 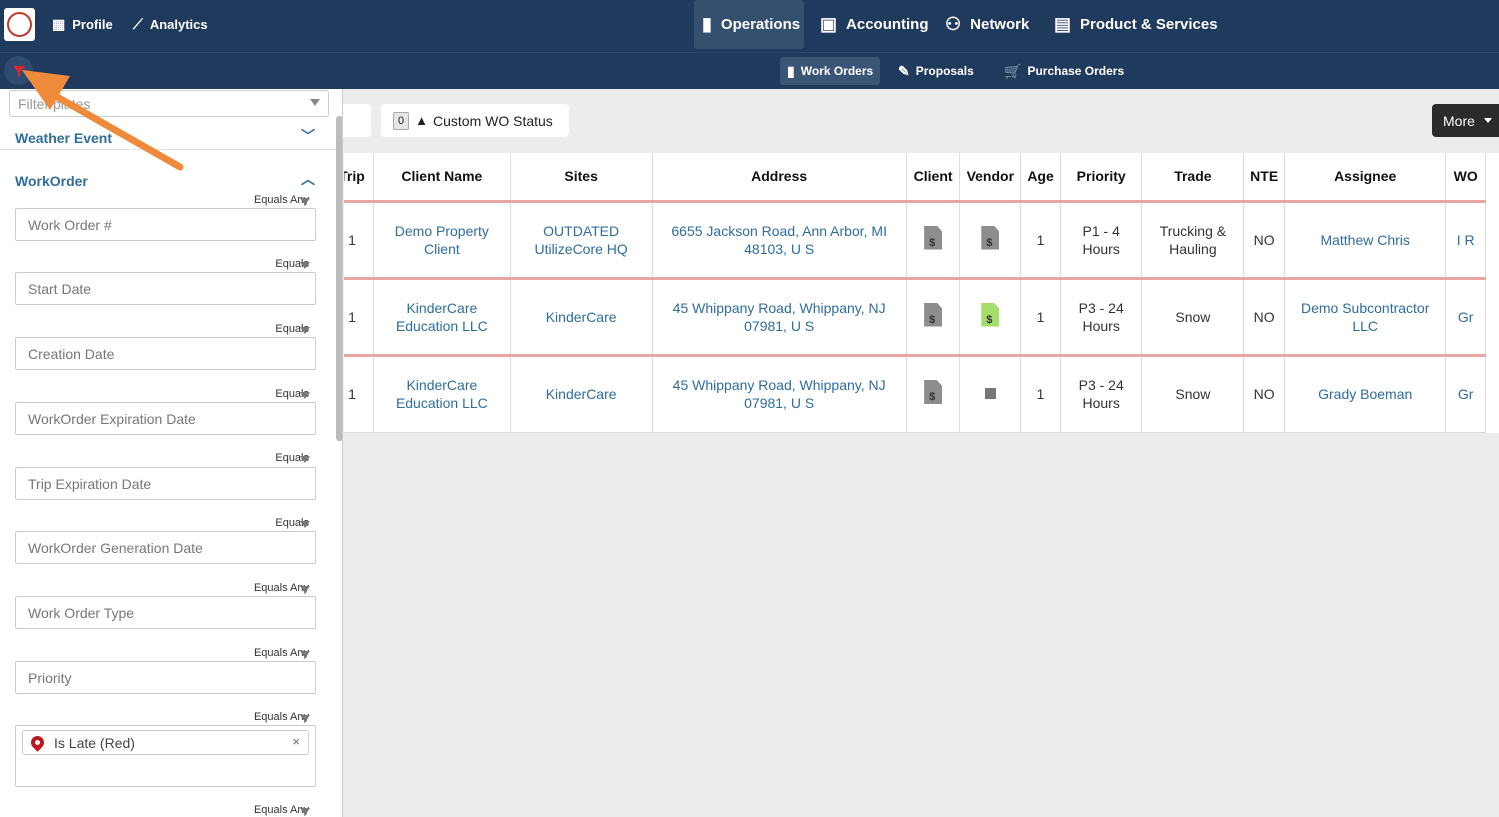 I want to click on stop-square-icon, so click(x=990, y=393).